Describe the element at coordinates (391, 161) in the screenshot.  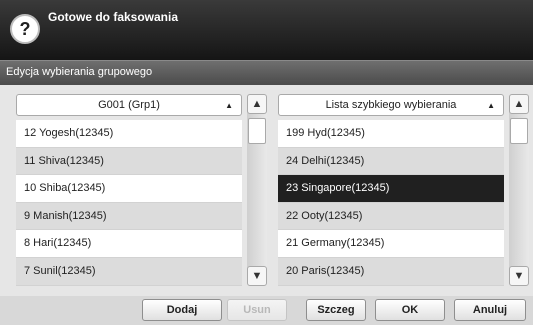
I see `list-item: 24 Delhi(12345)` at that location.